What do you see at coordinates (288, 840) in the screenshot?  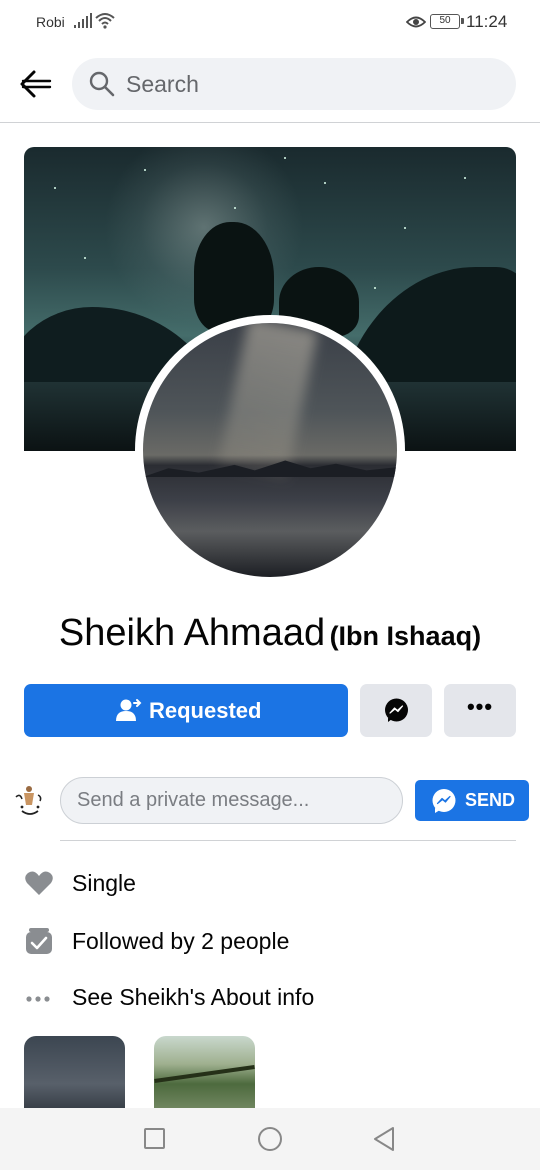 I see `section-divider` at bounding box center [288, 840].